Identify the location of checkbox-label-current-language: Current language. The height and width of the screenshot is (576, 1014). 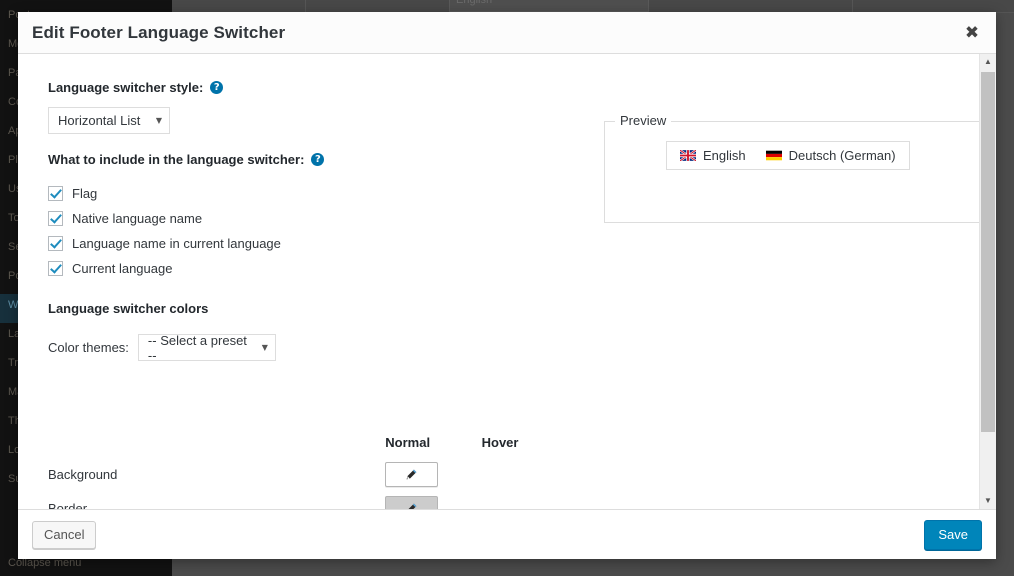
(122, 268).